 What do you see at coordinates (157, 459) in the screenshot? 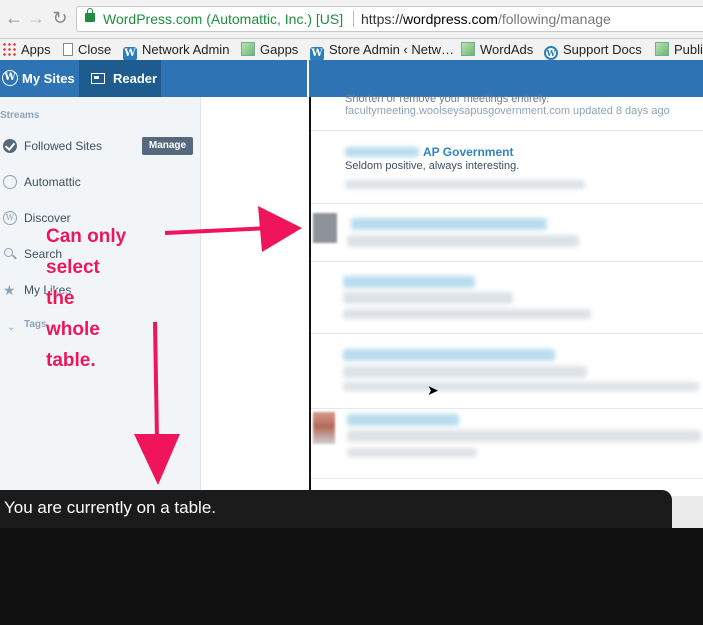
I see `annotation-arrowhead-down` at bounding box center [157, 459].